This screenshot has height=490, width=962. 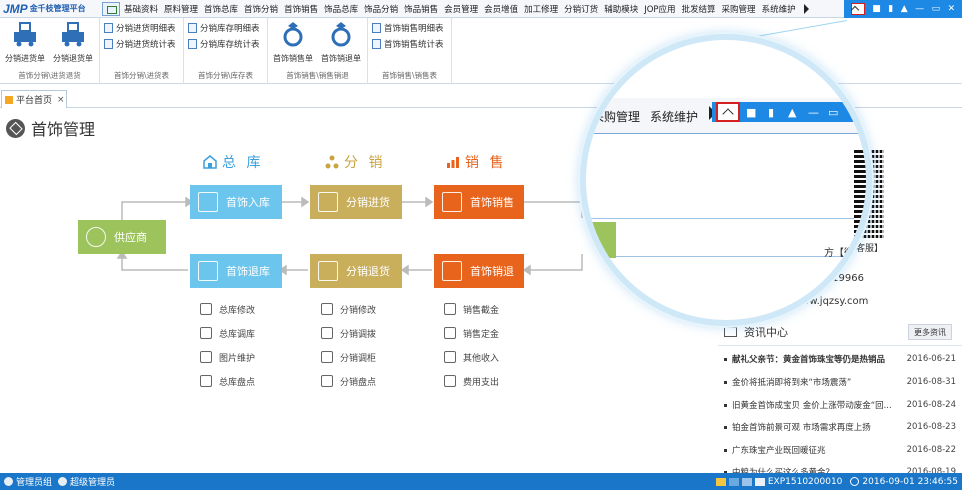 I want to click on jewelry-stock-in-node: 首饰入库, so click(x=236, y=202).